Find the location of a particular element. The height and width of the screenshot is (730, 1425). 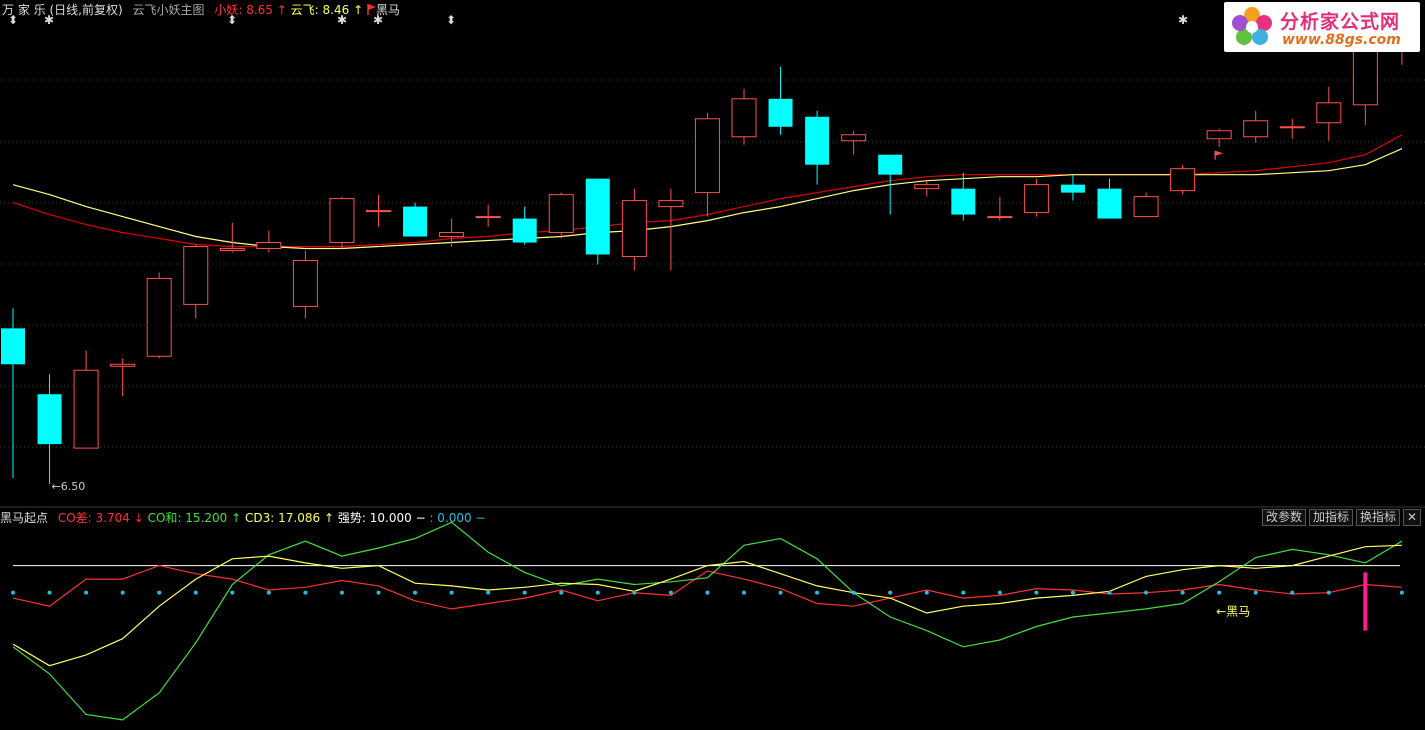

change-params-button: 改参数 is located at coordinates (1283, 517).